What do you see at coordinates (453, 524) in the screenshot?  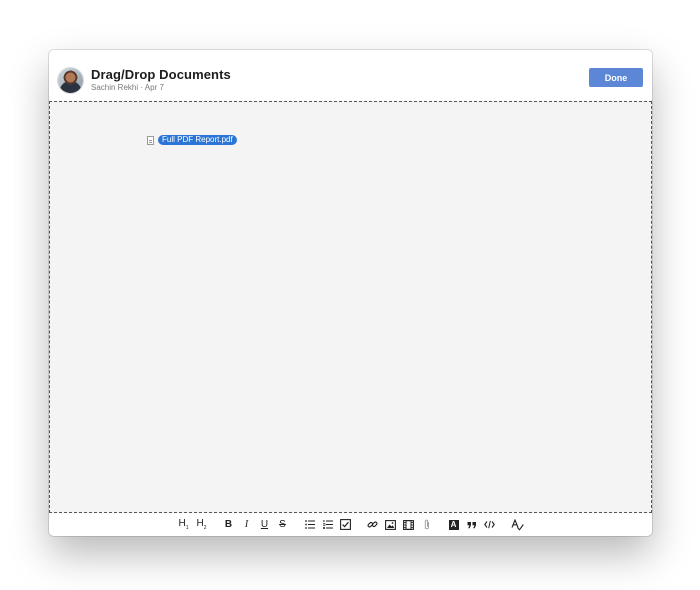 I see `text-highlight-button: A` at bounding box center [453, 524].